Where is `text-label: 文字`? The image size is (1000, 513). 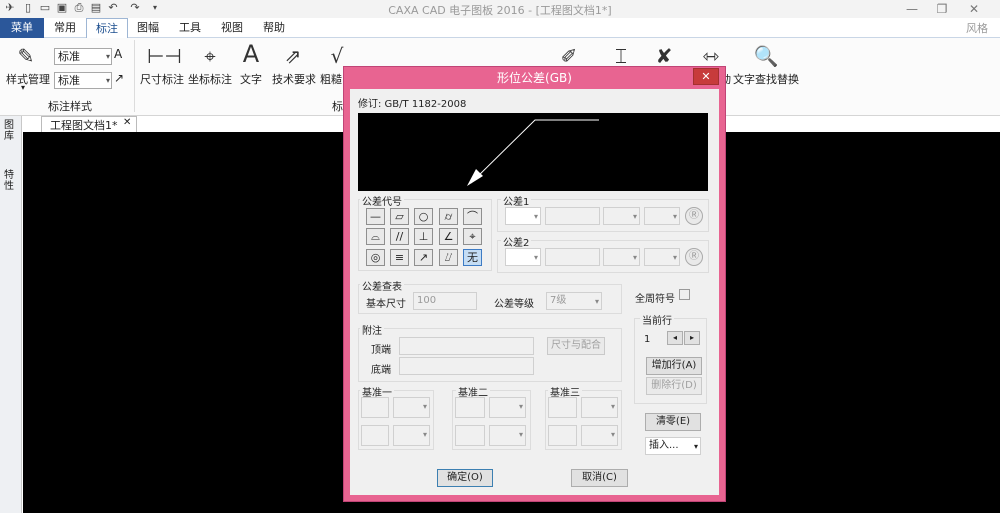 text-label: 文字 is located at coordinates (251, 79).